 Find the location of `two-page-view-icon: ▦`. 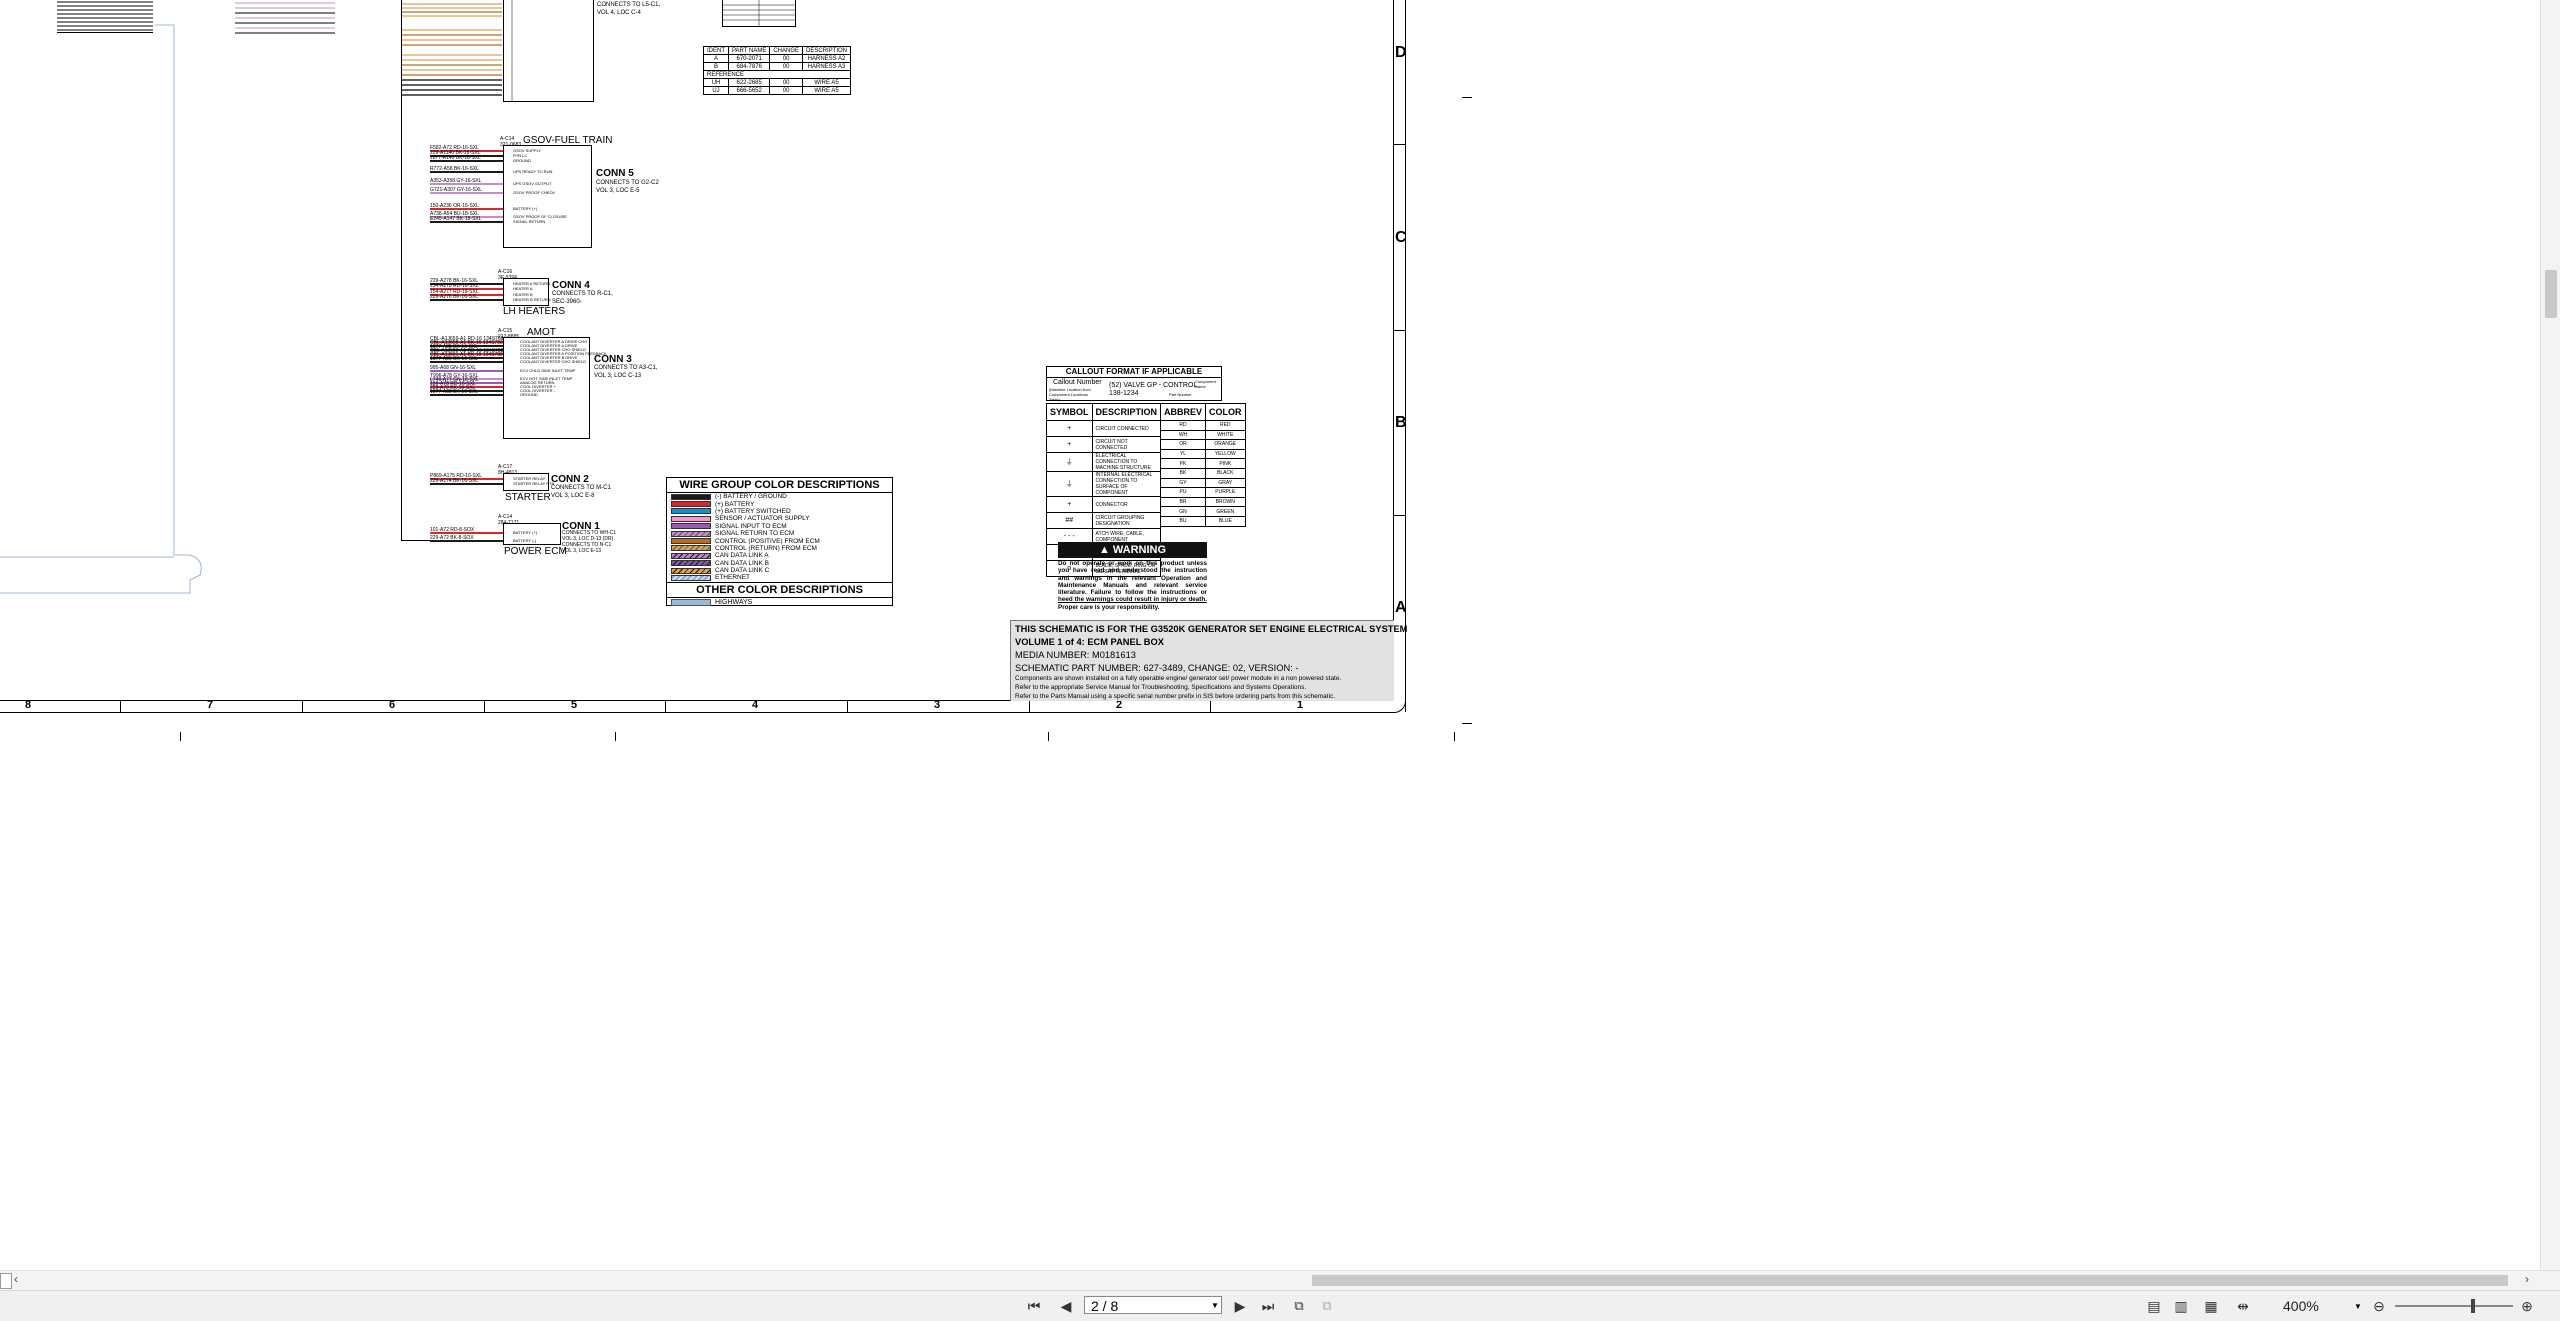

two-page-view-icon: ▦ is located at coordinates (2211, 1306).